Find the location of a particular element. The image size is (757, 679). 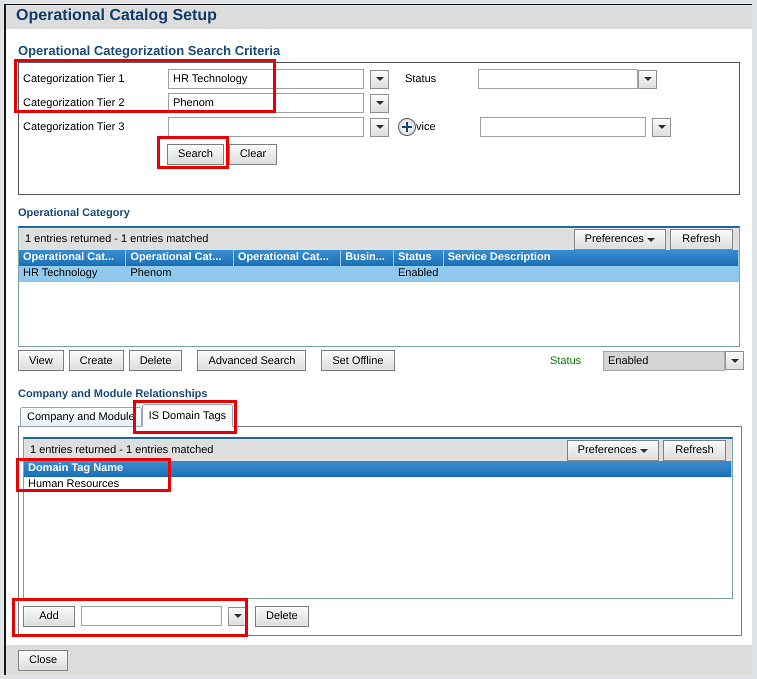

service-field is located at coordinates (563, 127).